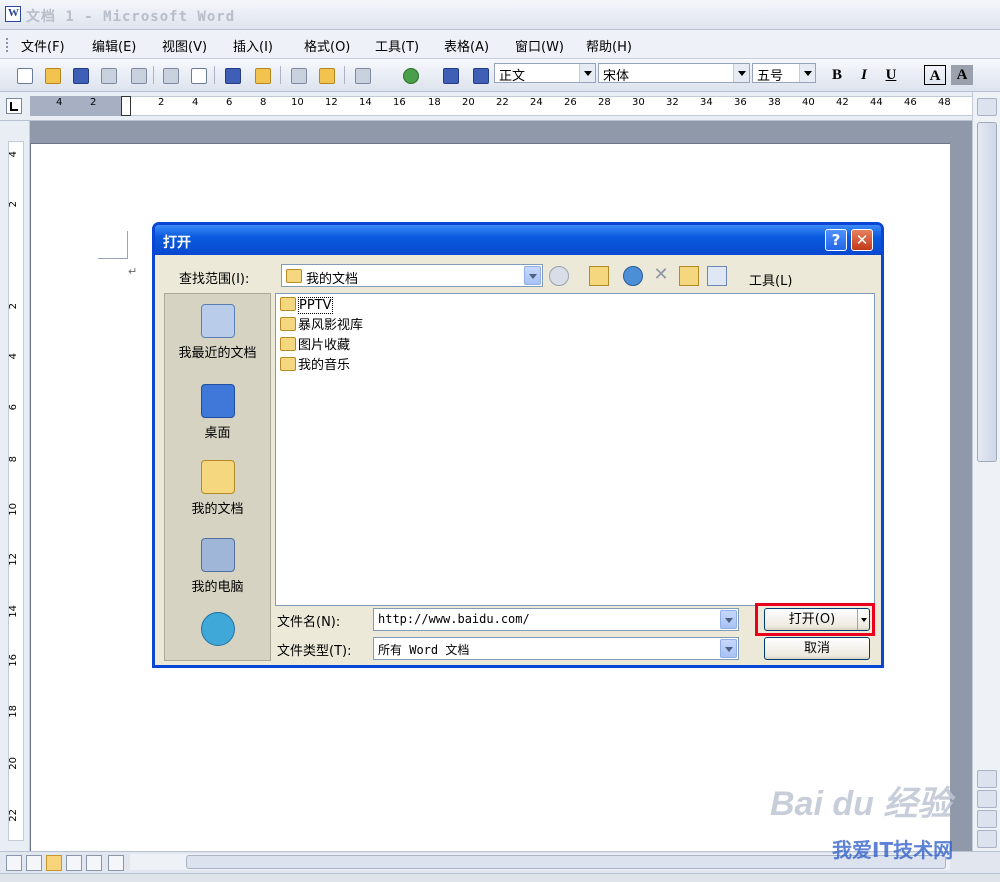 This screenshot has width=1000, height=882. Describe the element at coordinates (198, 75) in the screenshot. I see `print-preview-icon` at that location.